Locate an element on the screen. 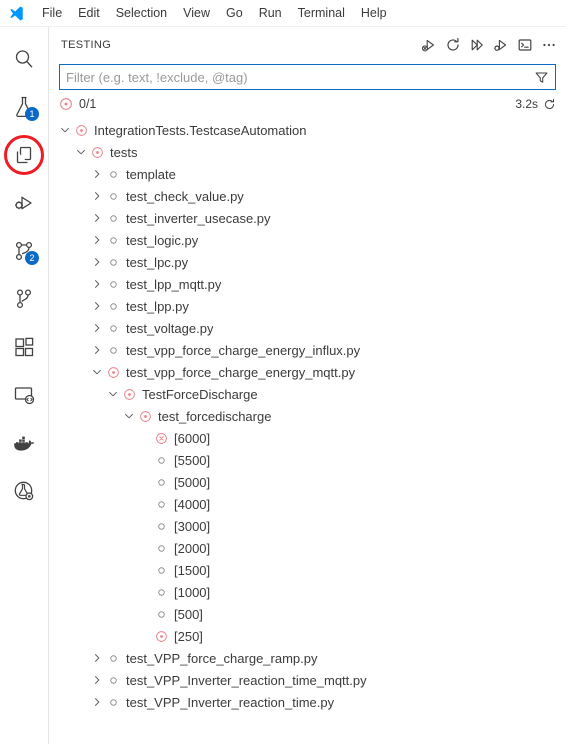 This screenshot has height=744, width=566. menu-help: Help is located at coordinates (374, 13).